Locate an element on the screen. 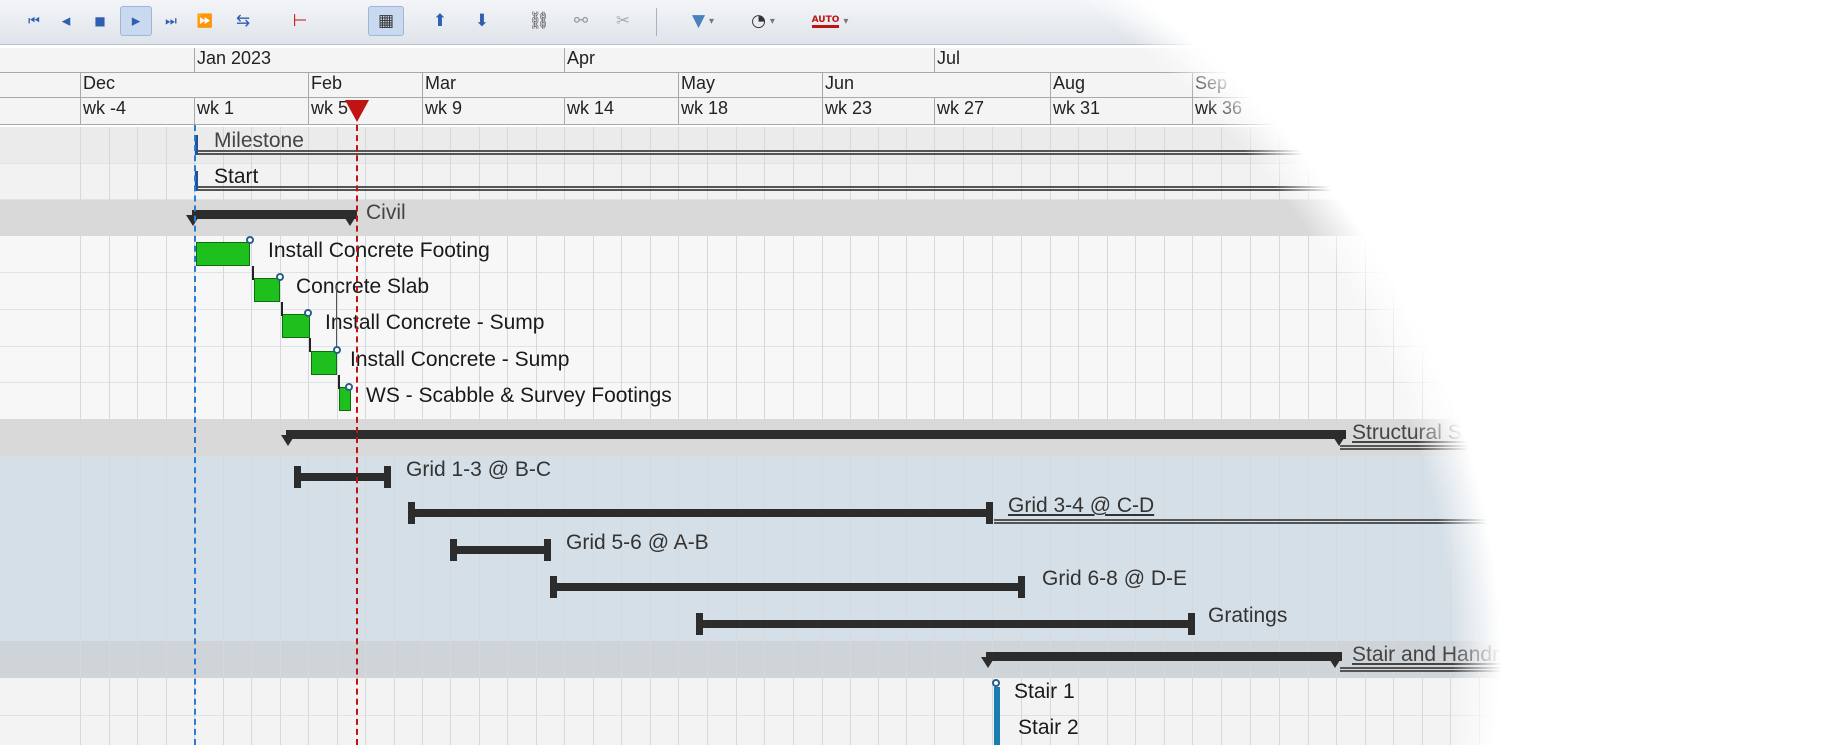 This screenshot has width=1832, height=745. next-record-icon: ⏭ is located at coordinates (171, 21).